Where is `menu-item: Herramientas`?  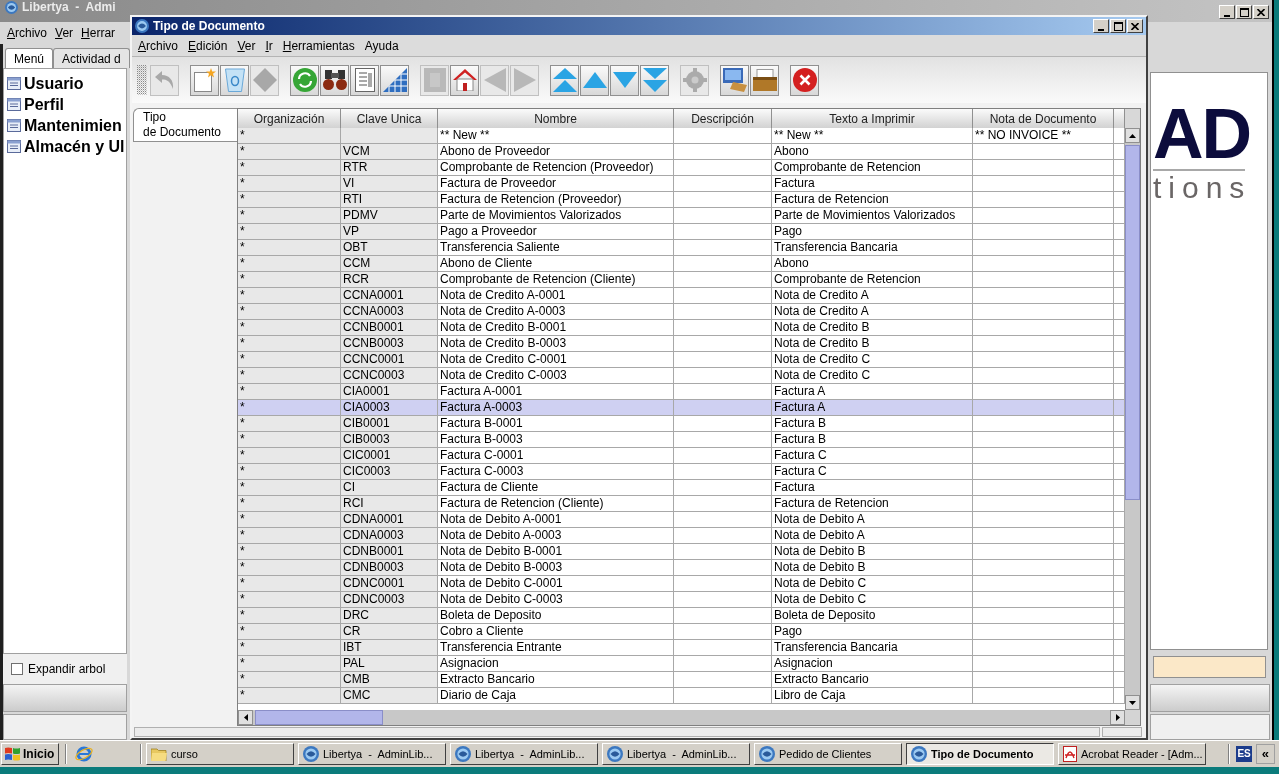
menu-item: Herramientas is located at coordinates (318, 45).